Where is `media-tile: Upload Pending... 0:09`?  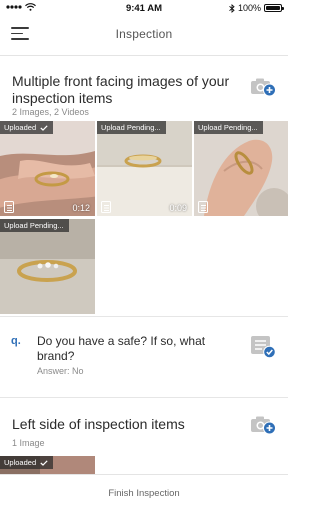
media-tile: Upload Pending... 0:09 is located at coordinates (144, 168).